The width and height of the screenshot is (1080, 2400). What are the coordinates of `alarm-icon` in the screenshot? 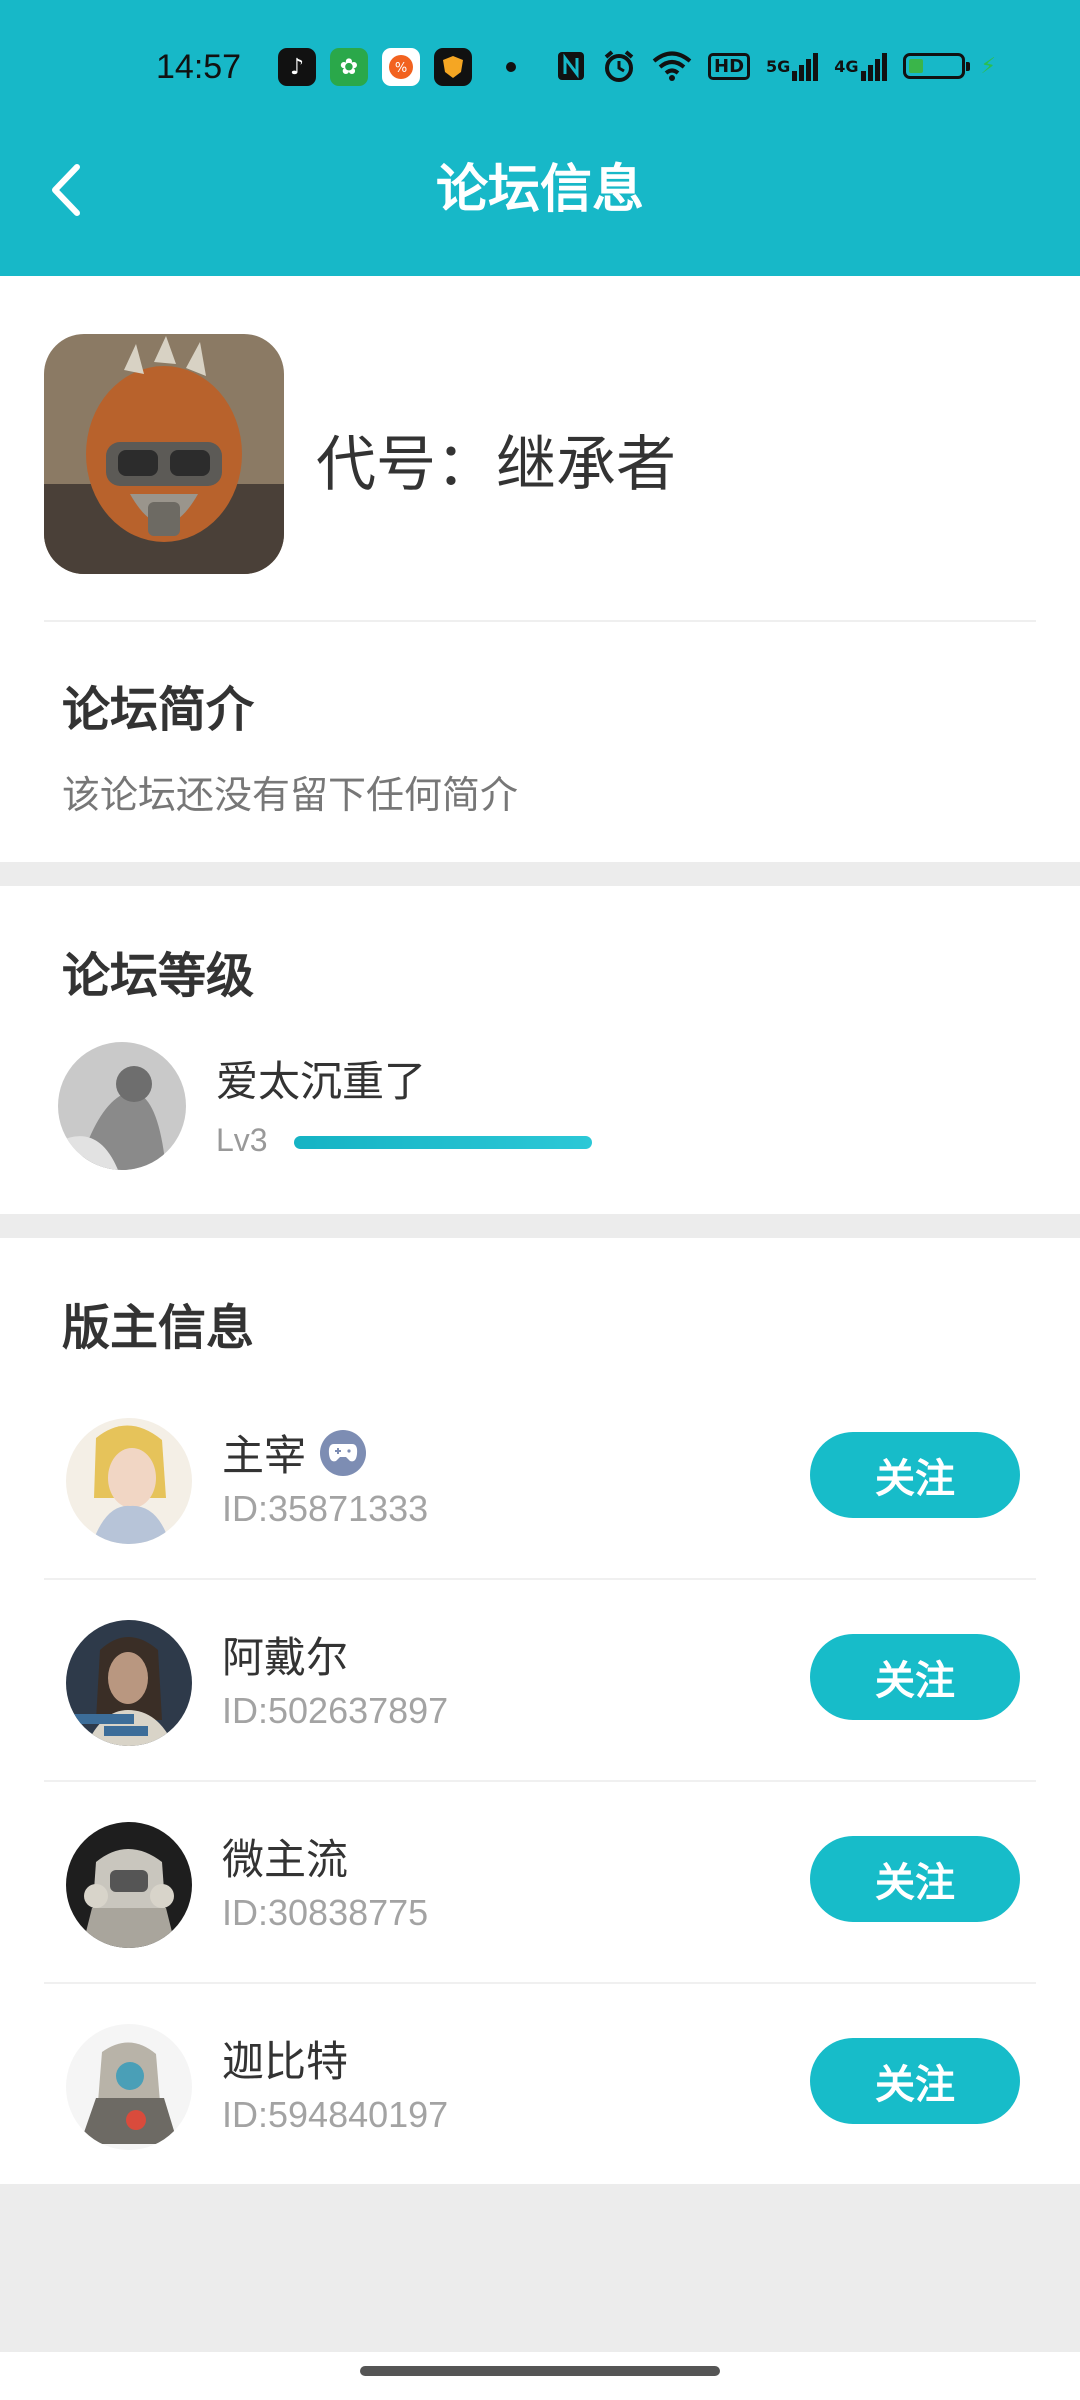 It's located at (619, 66).